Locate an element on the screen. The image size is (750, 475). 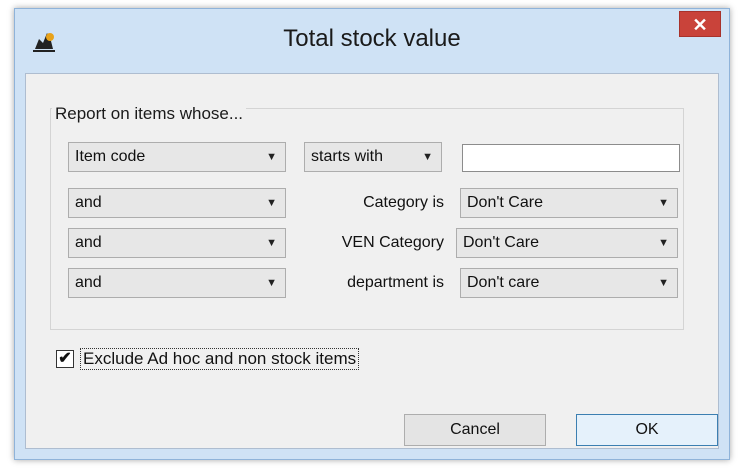
department-dropdown: Don't care ▼ is located at coordinates (569, 283).